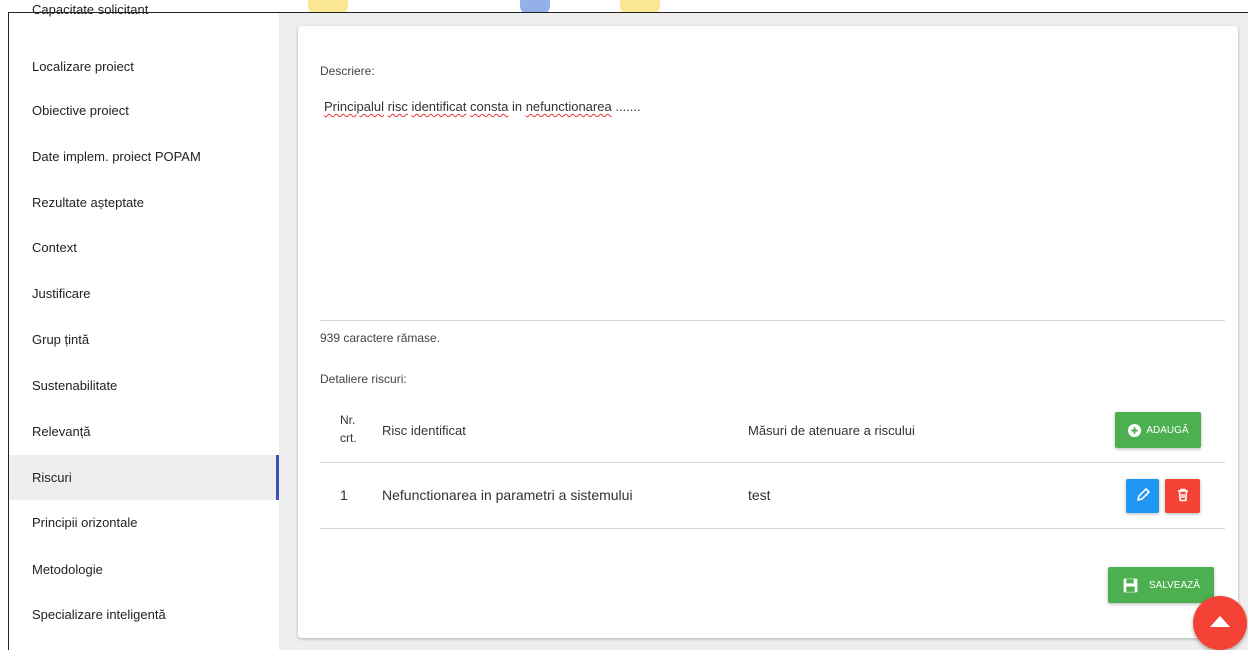  I want to click on sidebar-item-specializare-inteligenta: Specializare inteligentă, so click(144, 614).